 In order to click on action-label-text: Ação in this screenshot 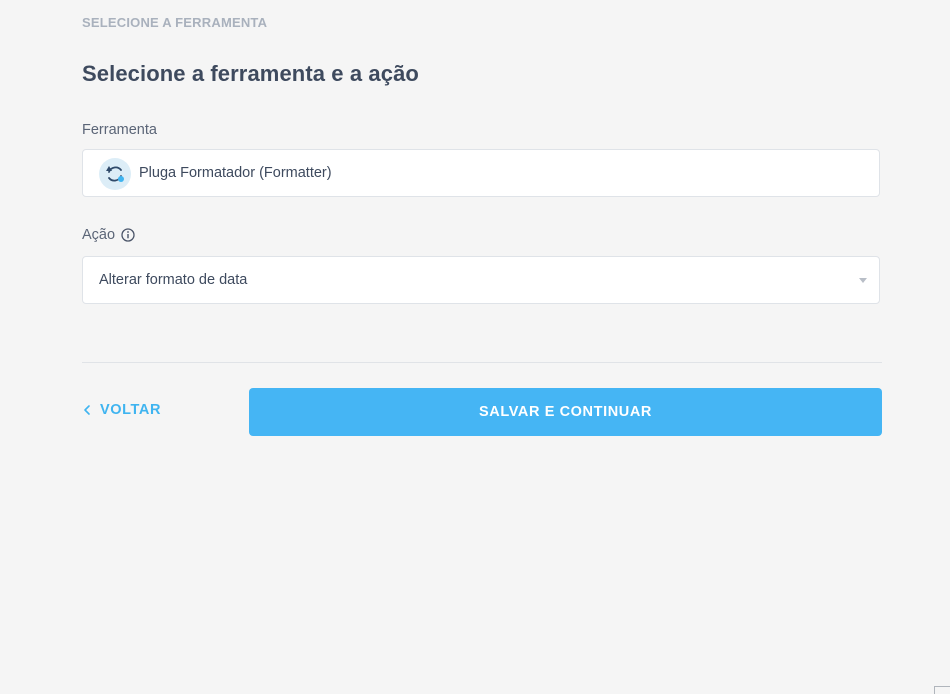, I will do `click(99, 235)`.